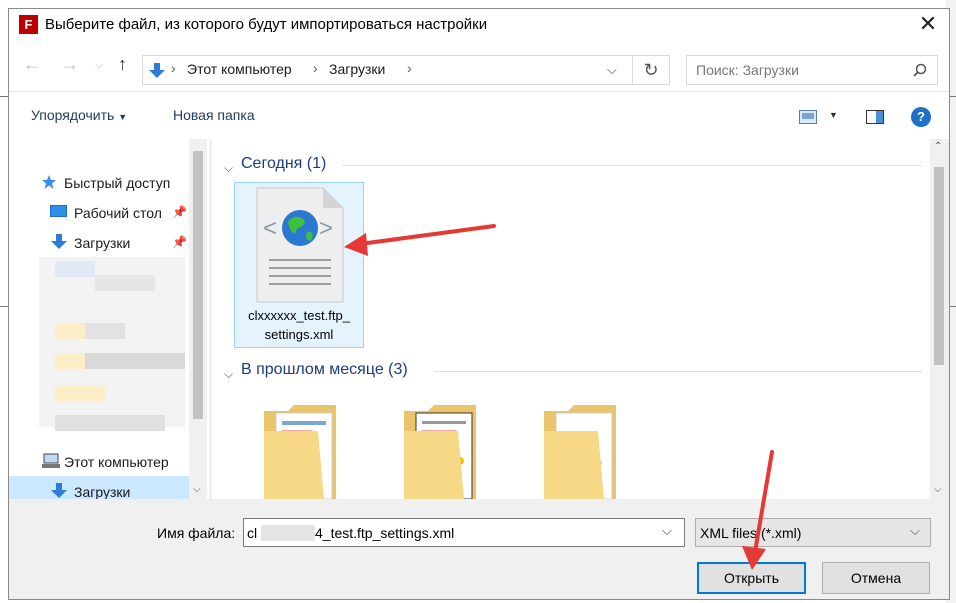 Image resolution: width=956 pixels, height=603 pixels. Describe the element at coordinates (747, 70) in the screenshot. I see `search-placeholder: Поиск: Загрузки` at that location.